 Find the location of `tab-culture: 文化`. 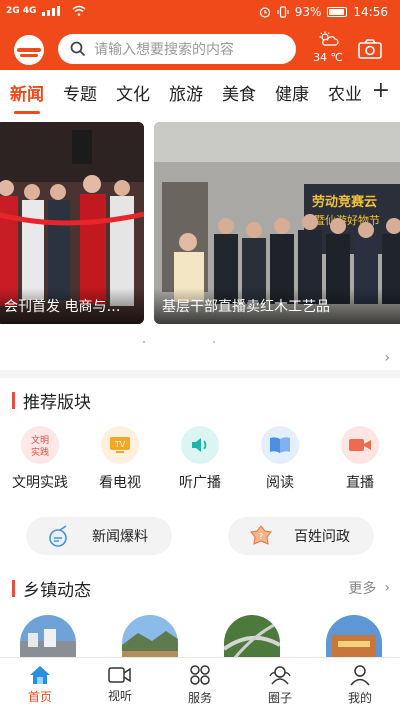

tab-culture: 文化 is located at coordinates (133, 92).